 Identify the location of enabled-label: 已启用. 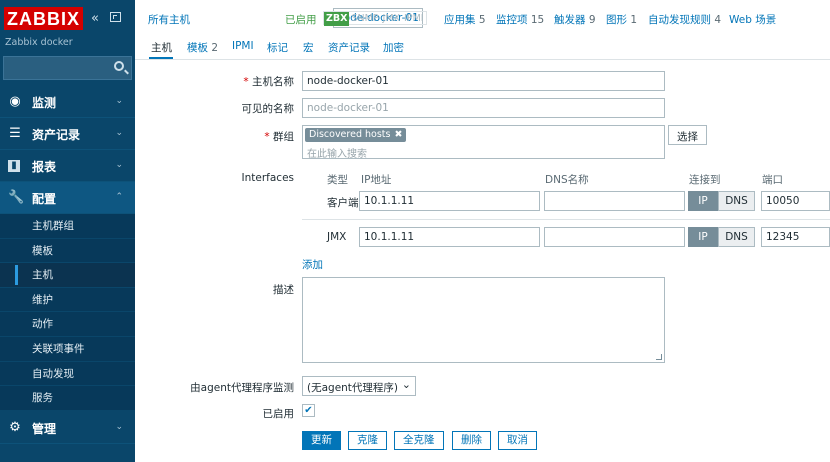
(278, 414).